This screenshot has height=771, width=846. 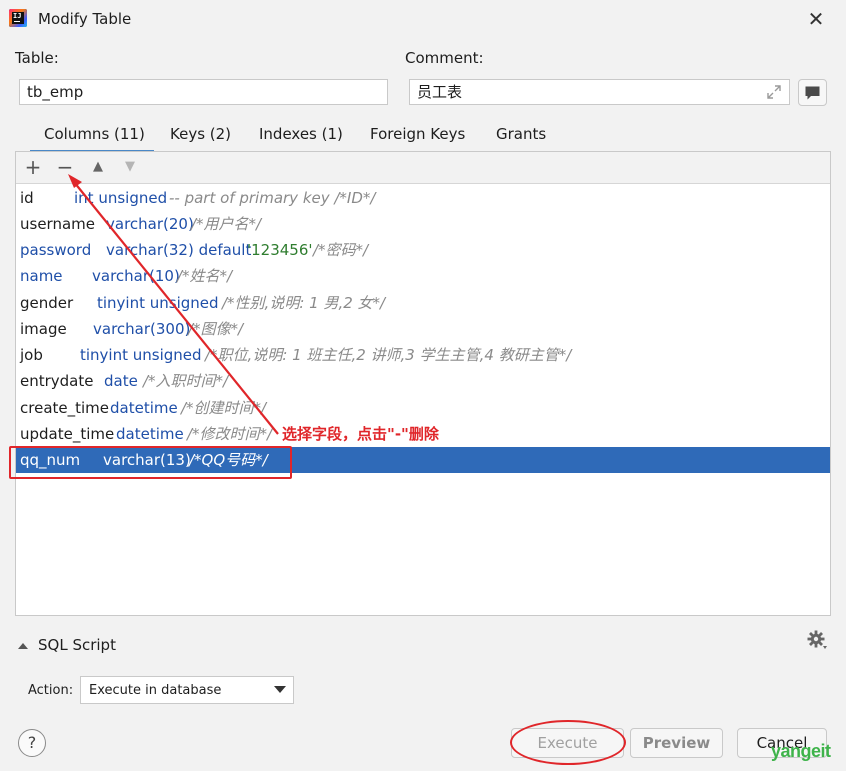 I want to click on move-down-icon: ▼, so click(x=130, y=167).